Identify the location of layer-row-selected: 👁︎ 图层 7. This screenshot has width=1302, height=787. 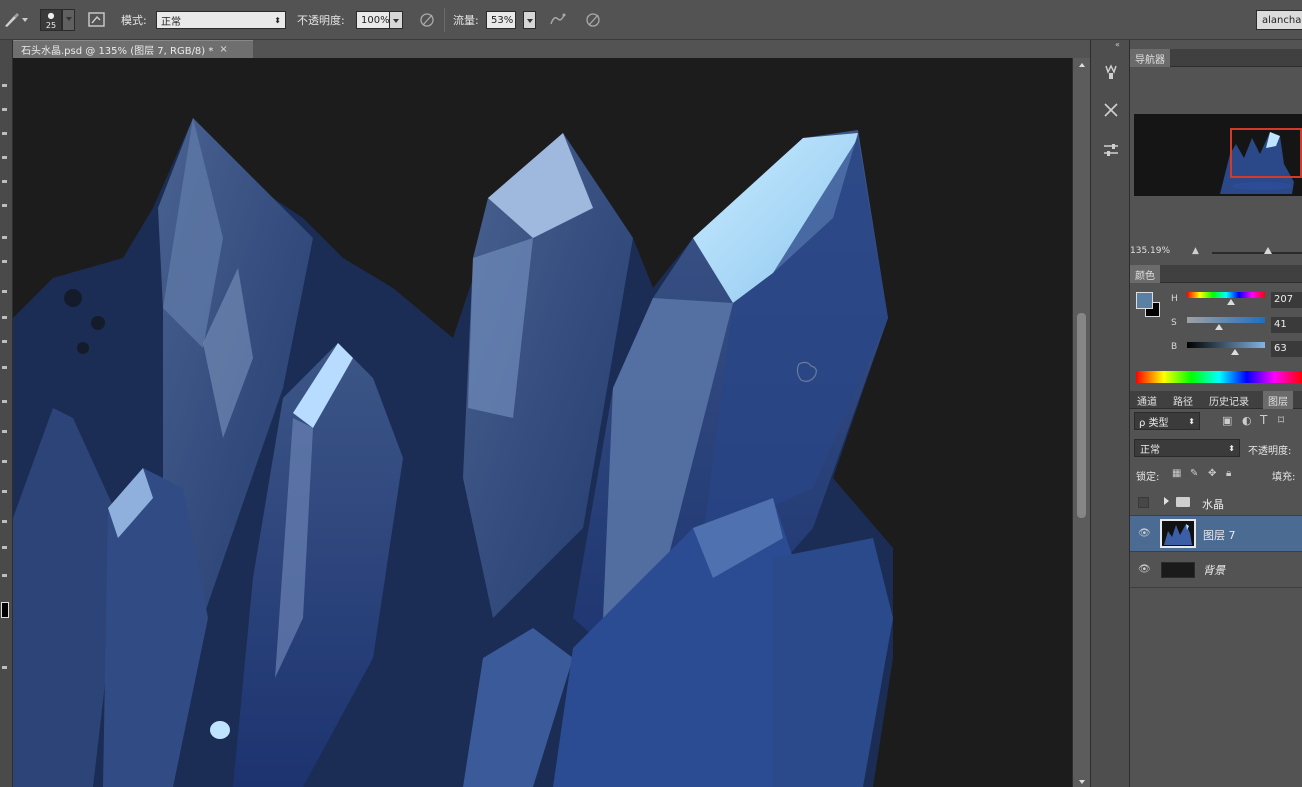
(1216, 534).